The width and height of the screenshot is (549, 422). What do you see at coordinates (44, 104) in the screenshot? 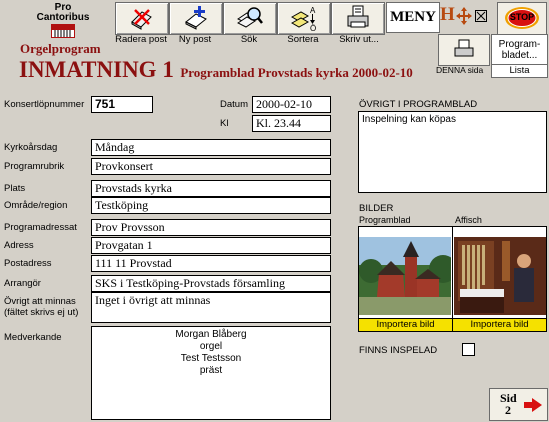
I see `konsertlopnummer-label: Konsertlöpnummer` at bounding box center [44, 104].